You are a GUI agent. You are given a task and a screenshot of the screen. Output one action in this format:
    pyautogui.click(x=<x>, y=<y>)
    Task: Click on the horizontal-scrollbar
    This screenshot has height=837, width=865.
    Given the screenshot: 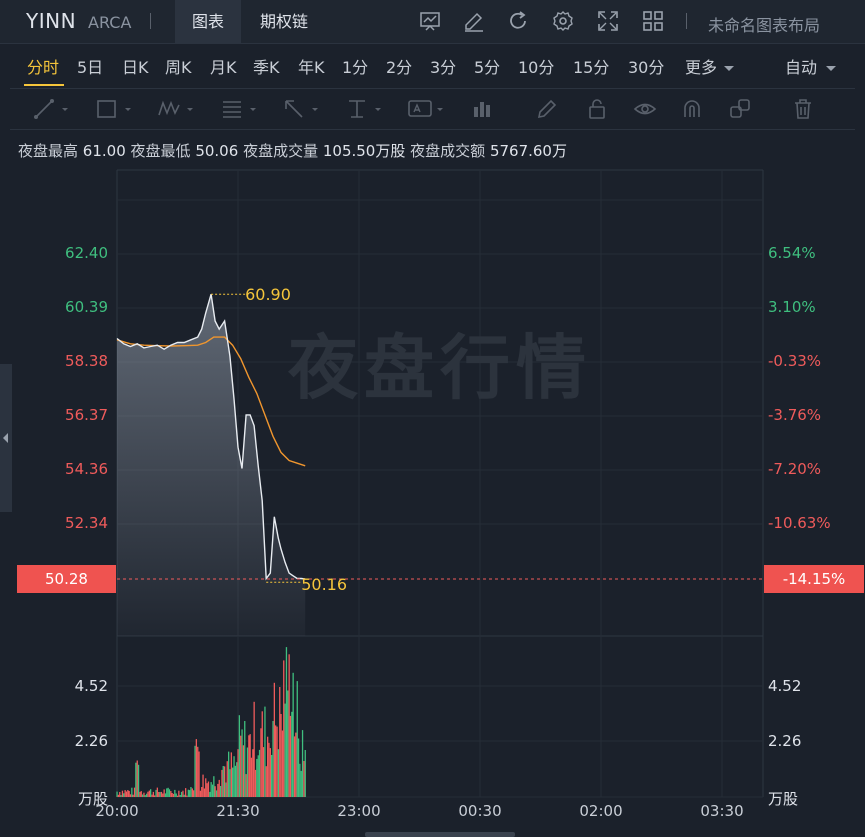 What is the action you would take?
    pyautogui.click(x=440, y=834)
    